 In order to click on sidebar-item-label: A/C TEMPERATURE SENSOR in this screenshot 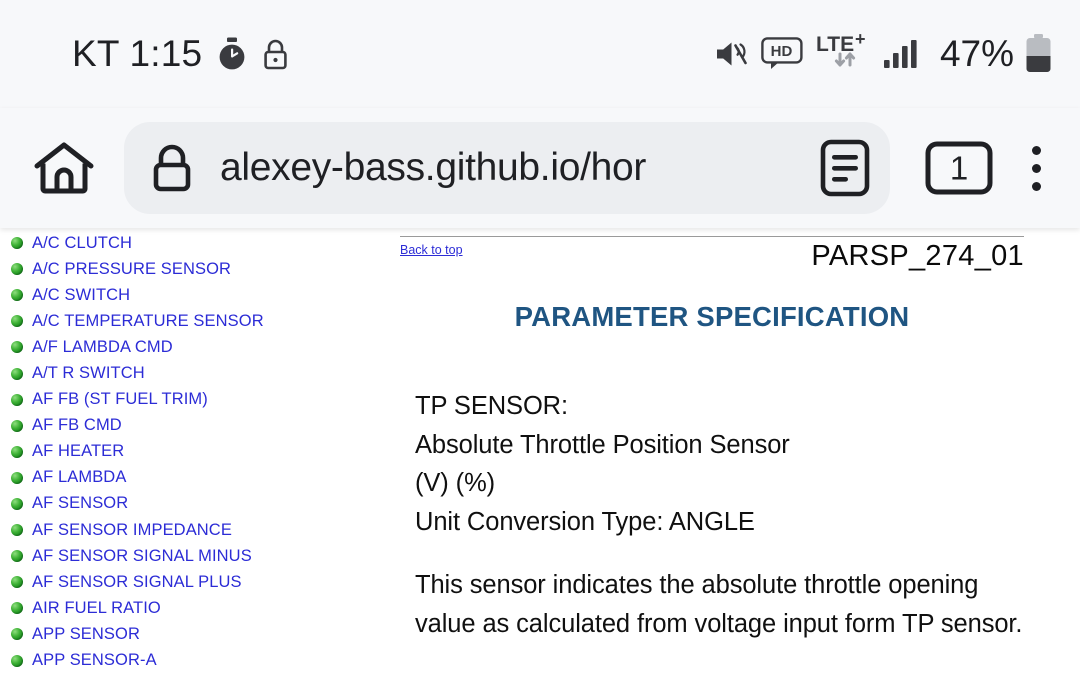, I will do `click(148, 321)`.